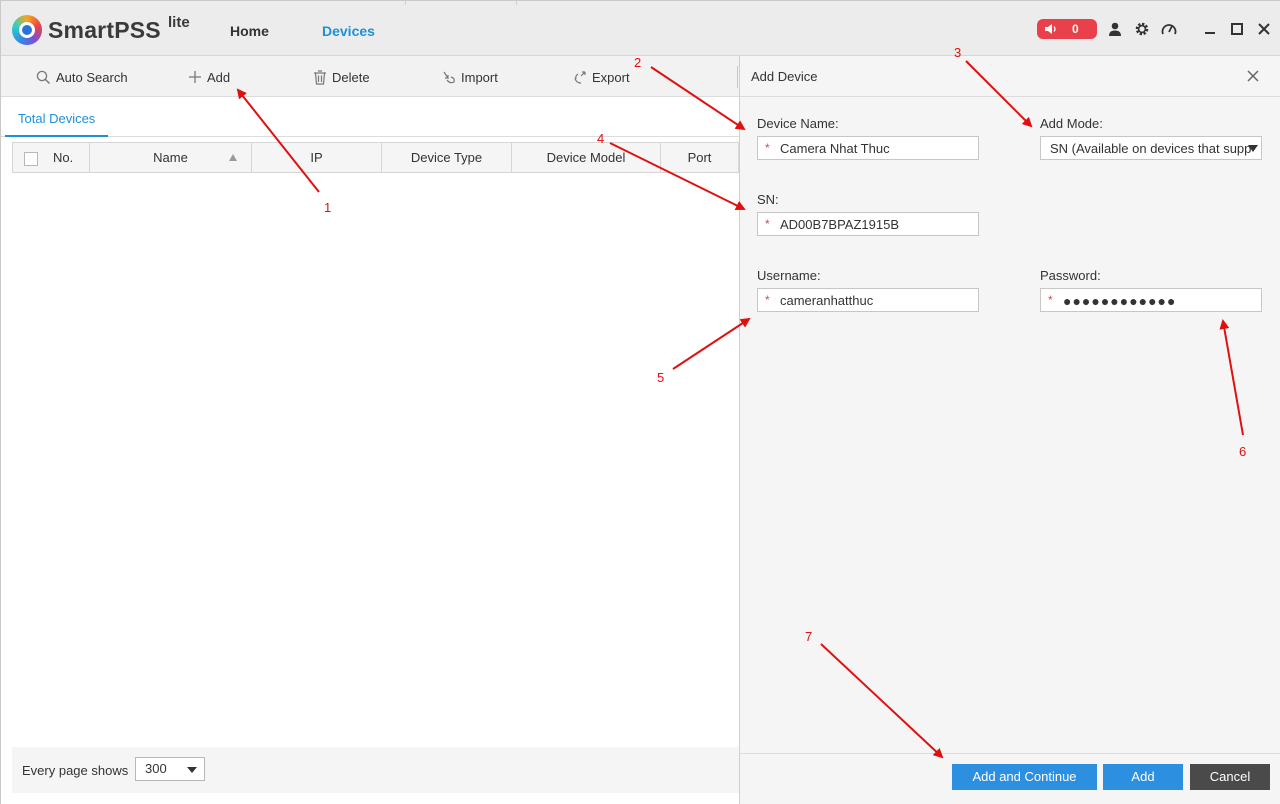 Image resolution: width=1280 pixels, height=804 pixels. Describe the element at coordinates (586, 157) in the screenshot. I see `column-header-device-model: Device Model` at that location.